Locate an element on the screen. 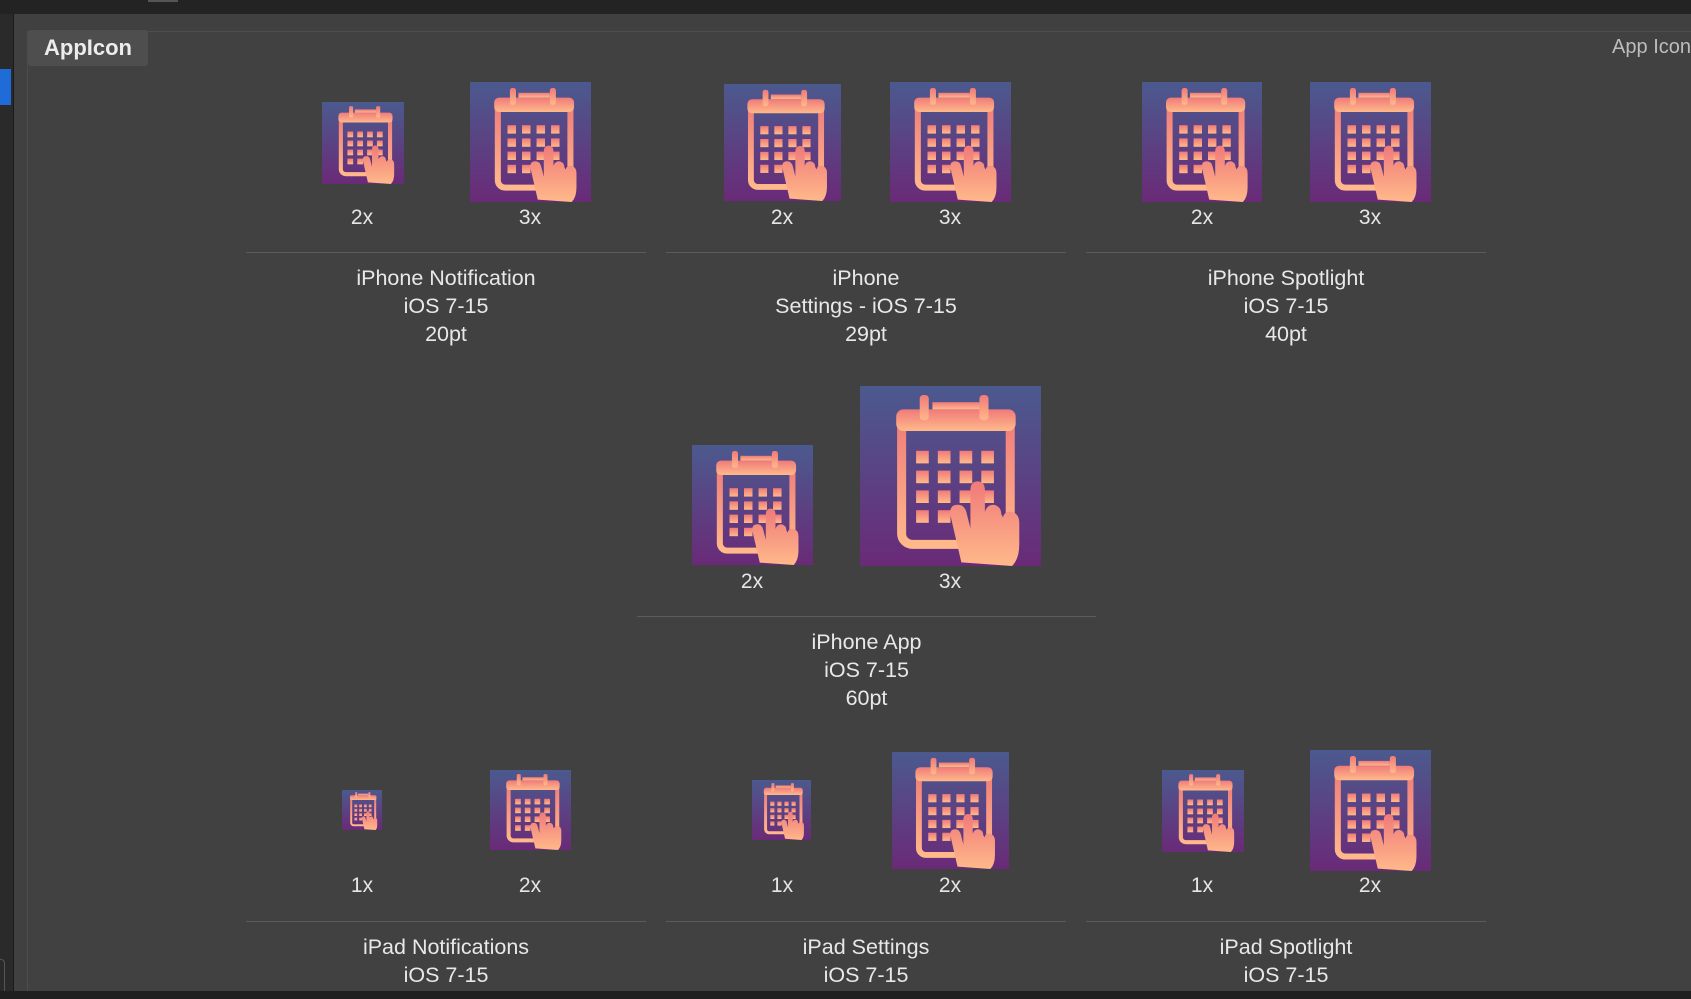 This screenshot has height=999, width=1691. caption-point-size: 20pt is located at coordinates (446, 334).